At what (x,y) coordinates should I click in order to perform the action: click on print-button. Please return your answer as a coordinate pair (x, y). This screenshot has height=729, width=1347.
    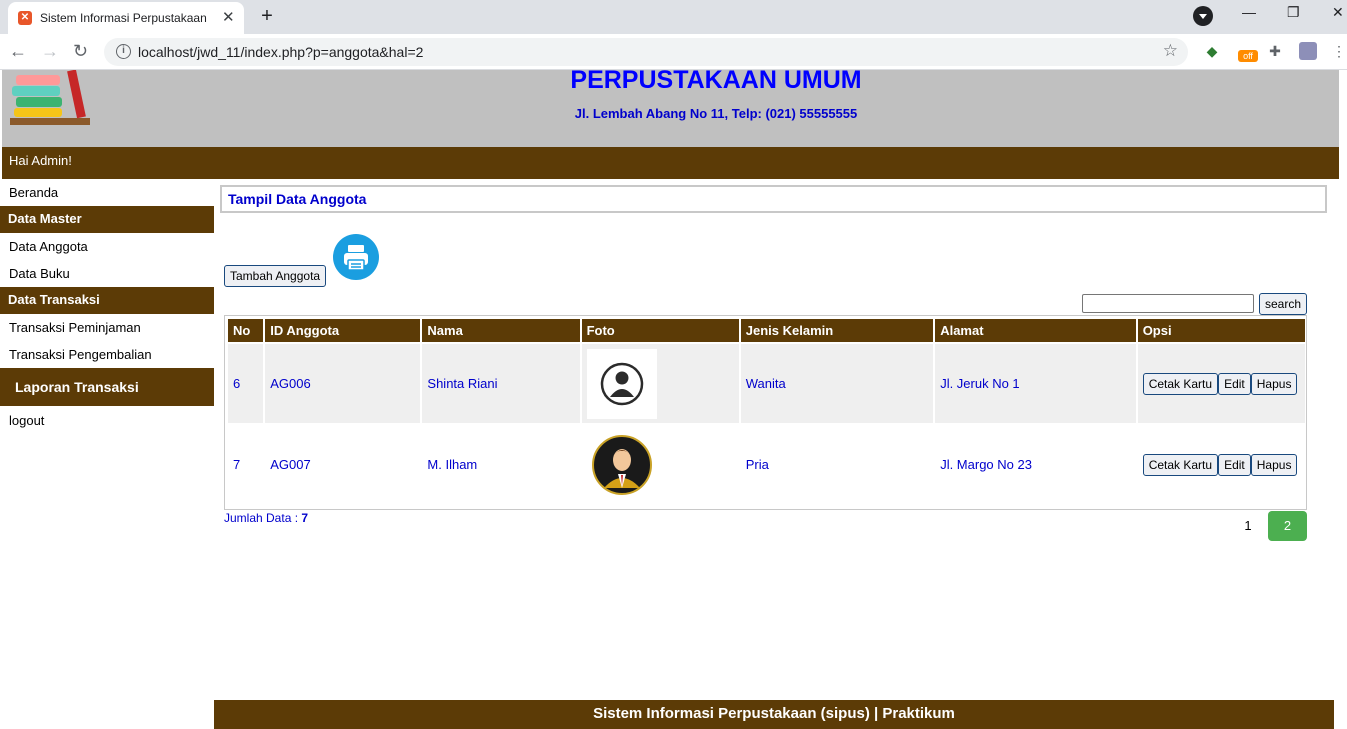
    Looking at the image, I should click on (356, 257).